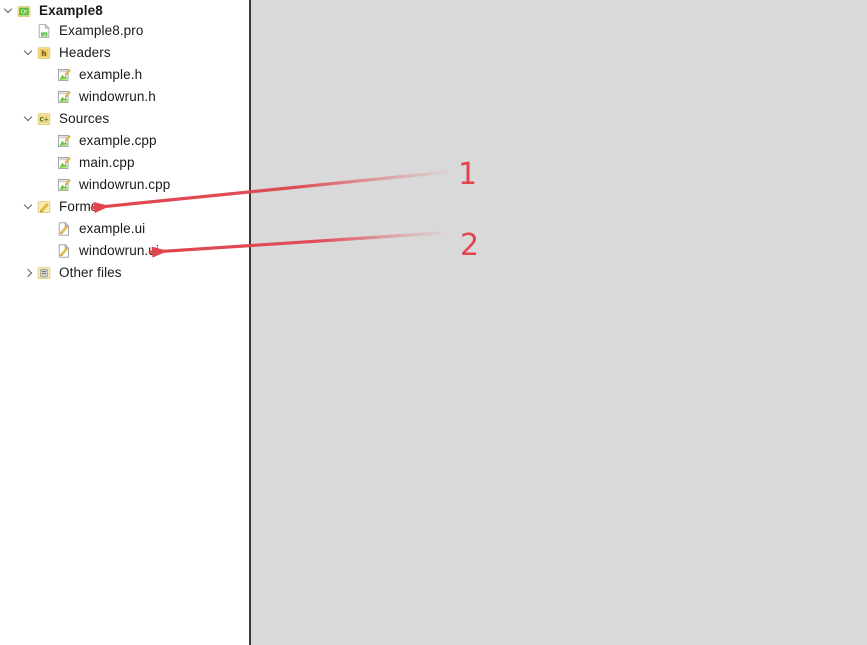  I want to click on tree-item-main-cpp: main.cpp, so click(67, 163).